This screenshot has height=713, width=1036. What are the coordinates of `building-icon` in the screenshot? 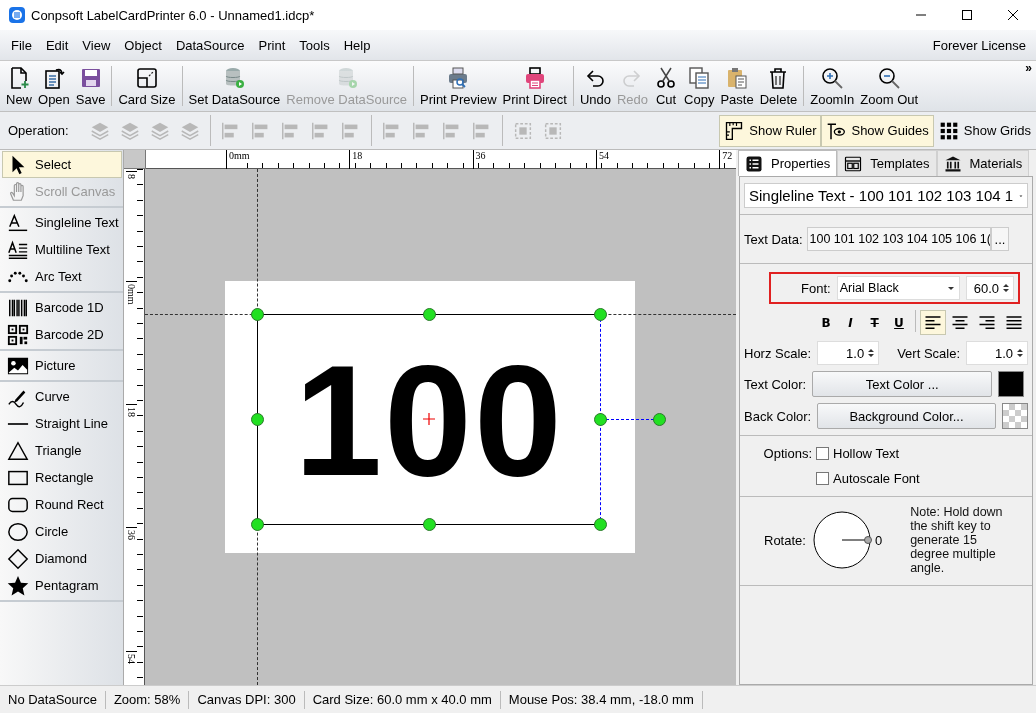 It's located at (952, 163).